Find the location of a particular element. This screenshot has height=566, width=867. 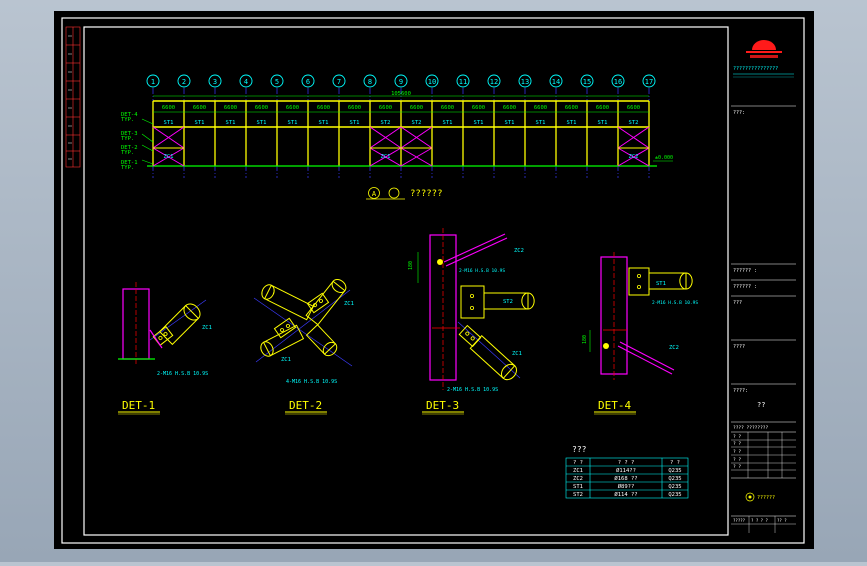

detail-label: ST2 is located at coordinates (508, 302).